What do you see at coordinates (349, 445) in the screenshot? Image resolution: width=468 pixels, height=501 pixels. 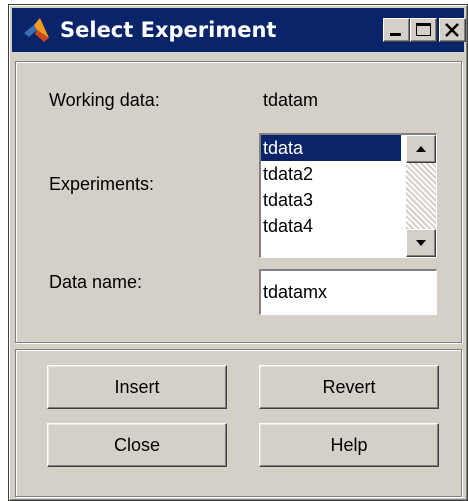 I see `help-button: Help` at bounding box center [349, 445].